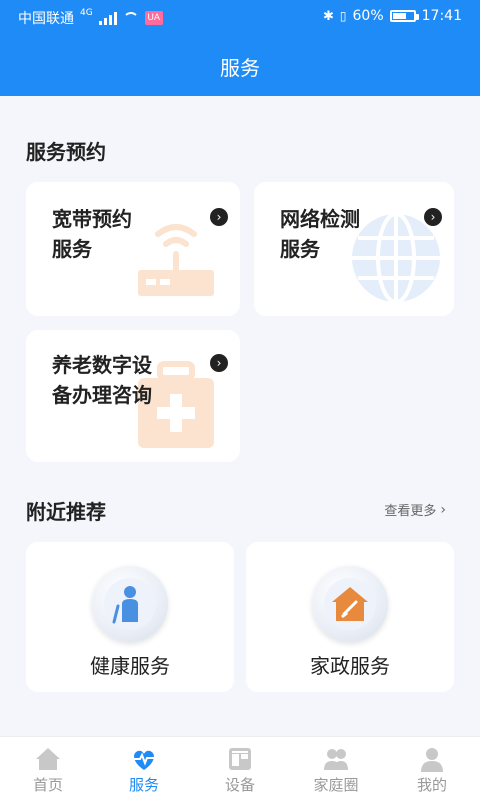 The image size is (480, 800). I want to click on tab-label: 家庭圈, so click(336, 785).